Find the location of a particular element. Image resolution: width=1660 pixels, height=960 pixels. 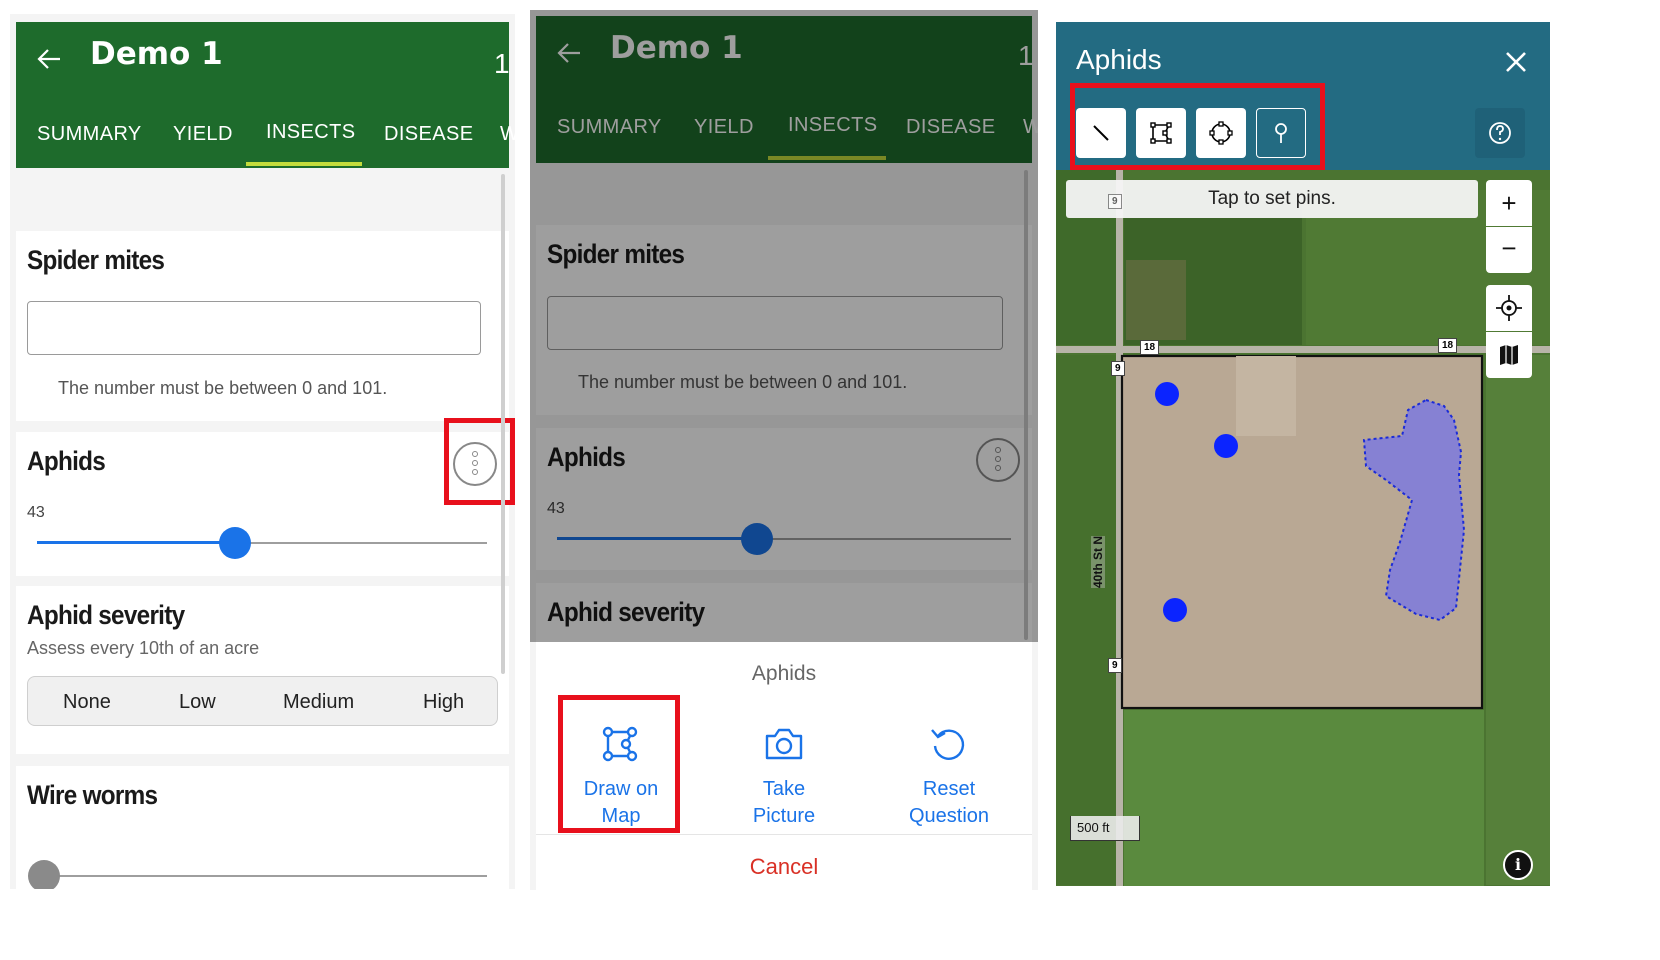

info-icon: i is located at coordinates (1518, 865).